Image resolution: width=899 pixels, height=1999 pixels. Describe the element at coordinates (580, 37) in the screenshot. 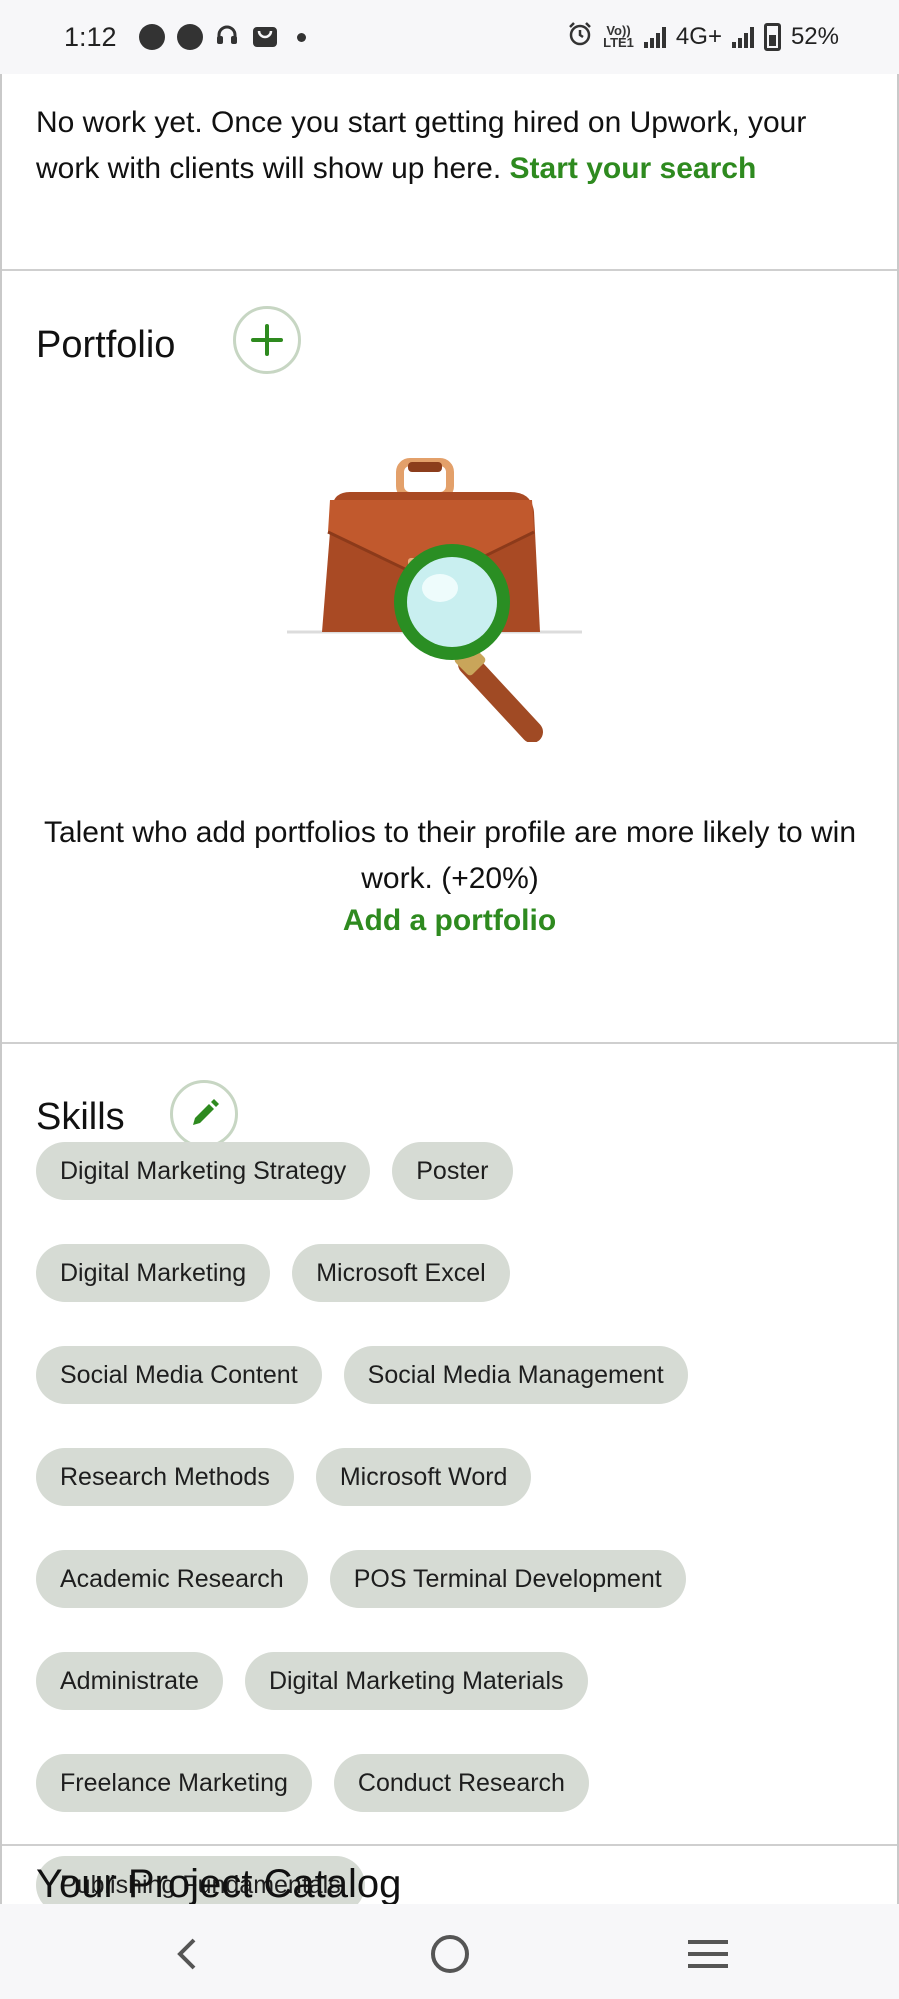

I see `alarm-icon` at that location.